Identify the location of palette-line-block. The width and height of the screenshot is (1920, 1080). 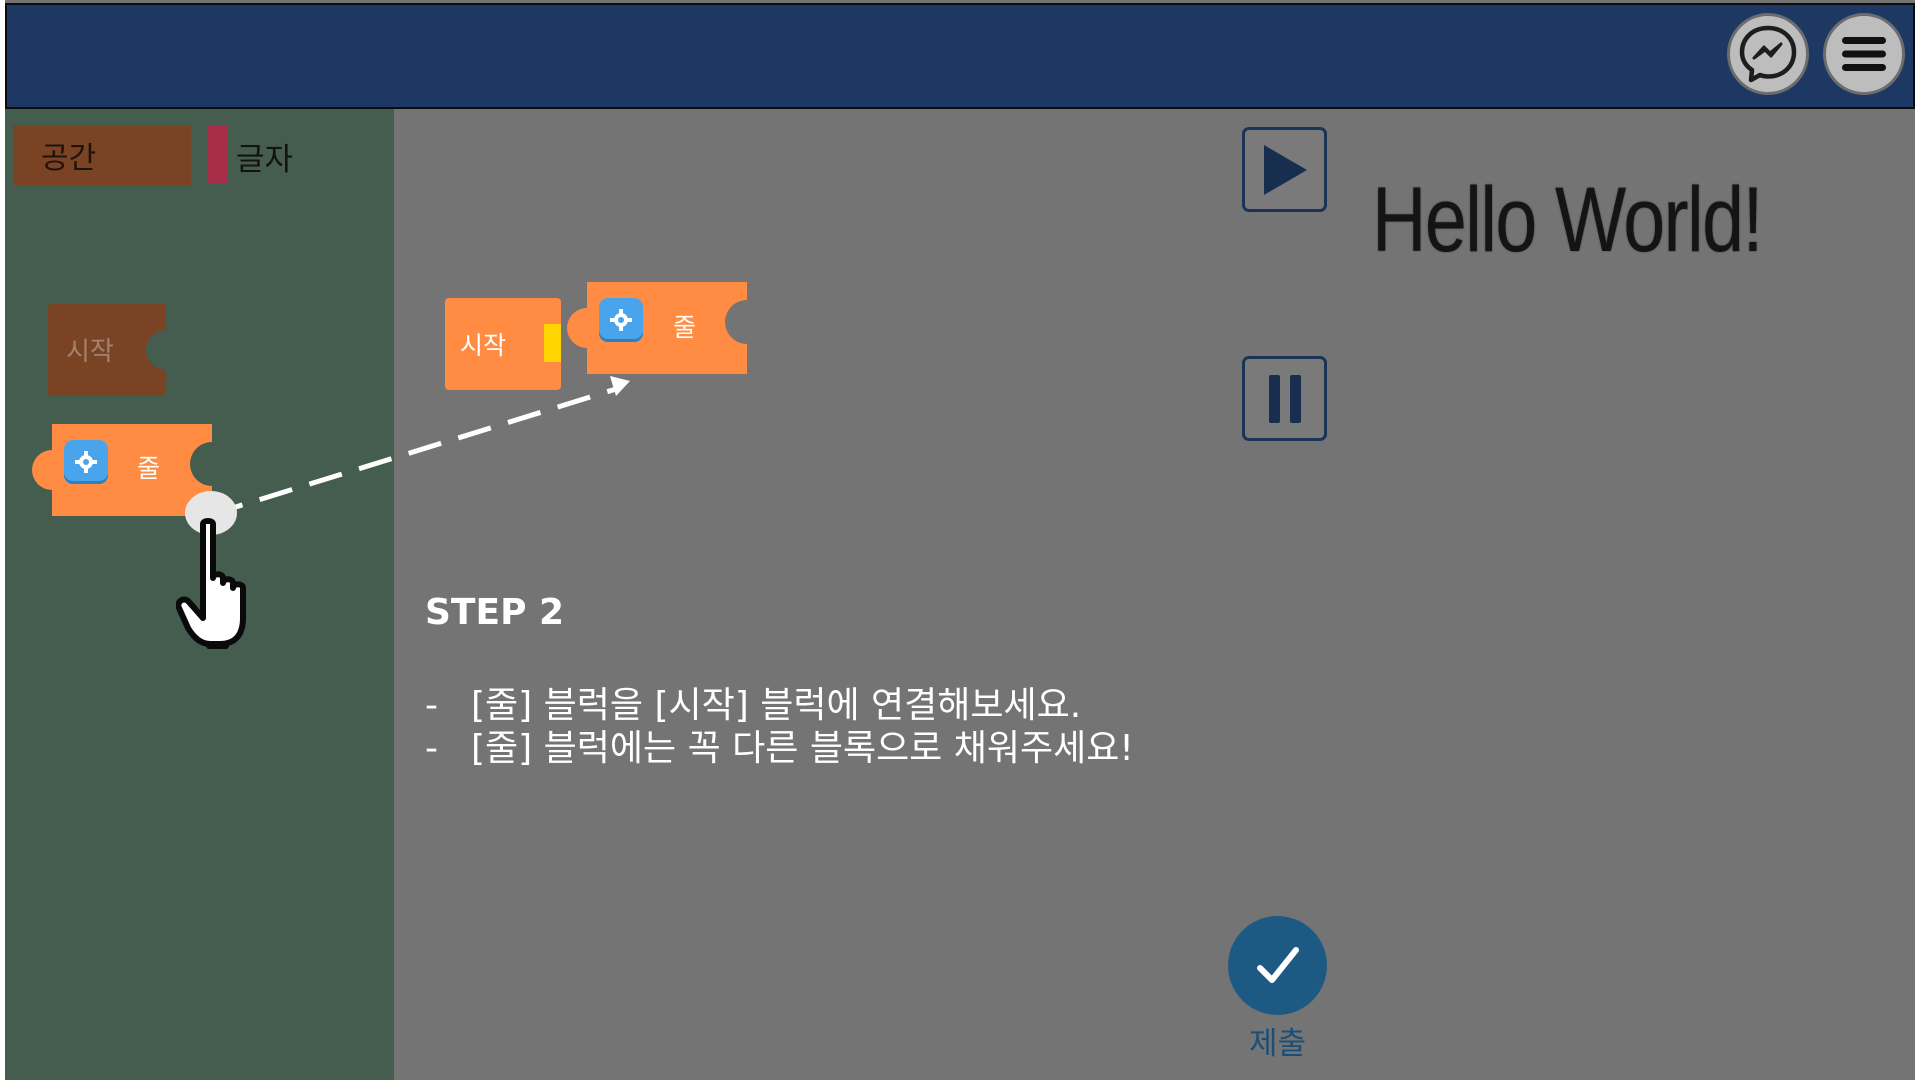
(123, 470).